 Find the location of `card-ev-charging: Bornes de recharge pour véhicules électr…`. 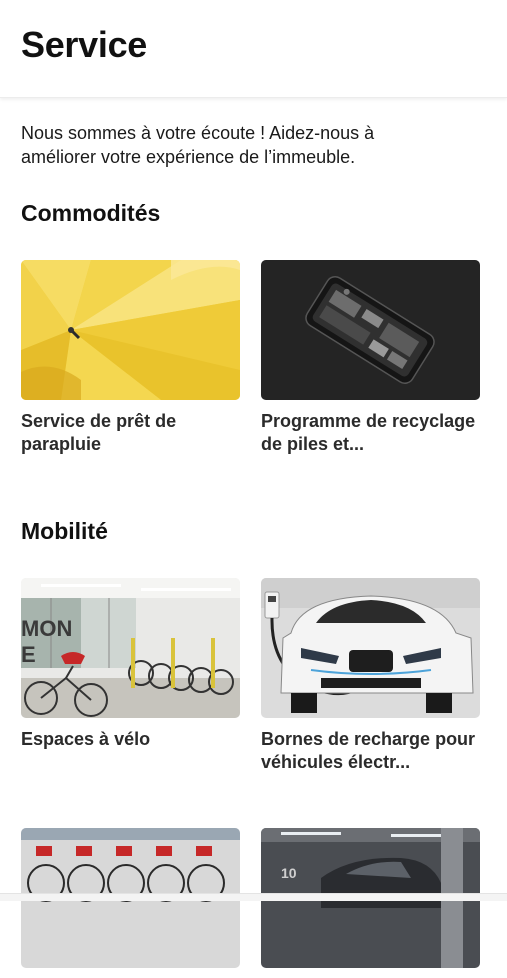

card-ev-charging: Bornes de recharge pour véhicules électr… is located at coordinates (370, 676).